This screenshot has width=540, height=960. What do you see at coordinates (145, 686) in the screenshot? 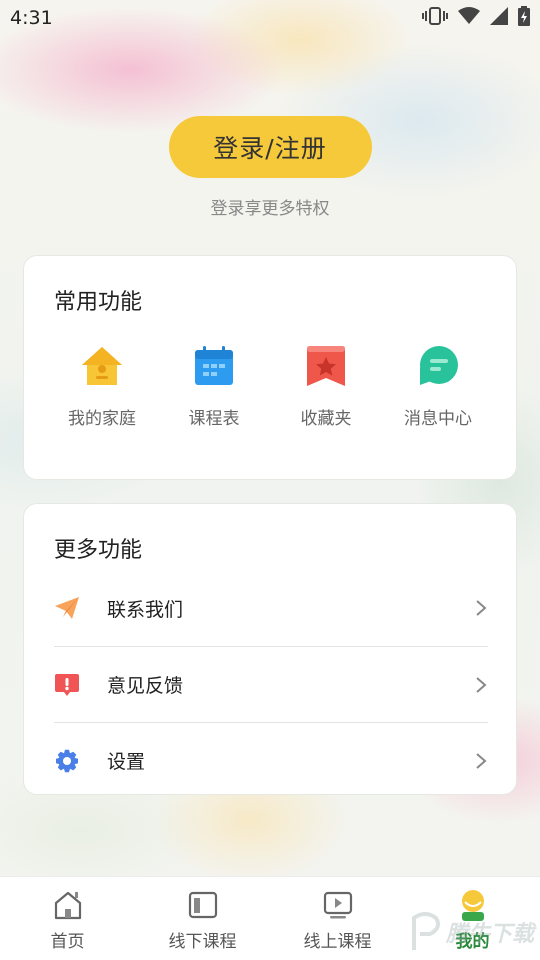
I see `list-label: 意见反馈` at bounding box center [145, 686].